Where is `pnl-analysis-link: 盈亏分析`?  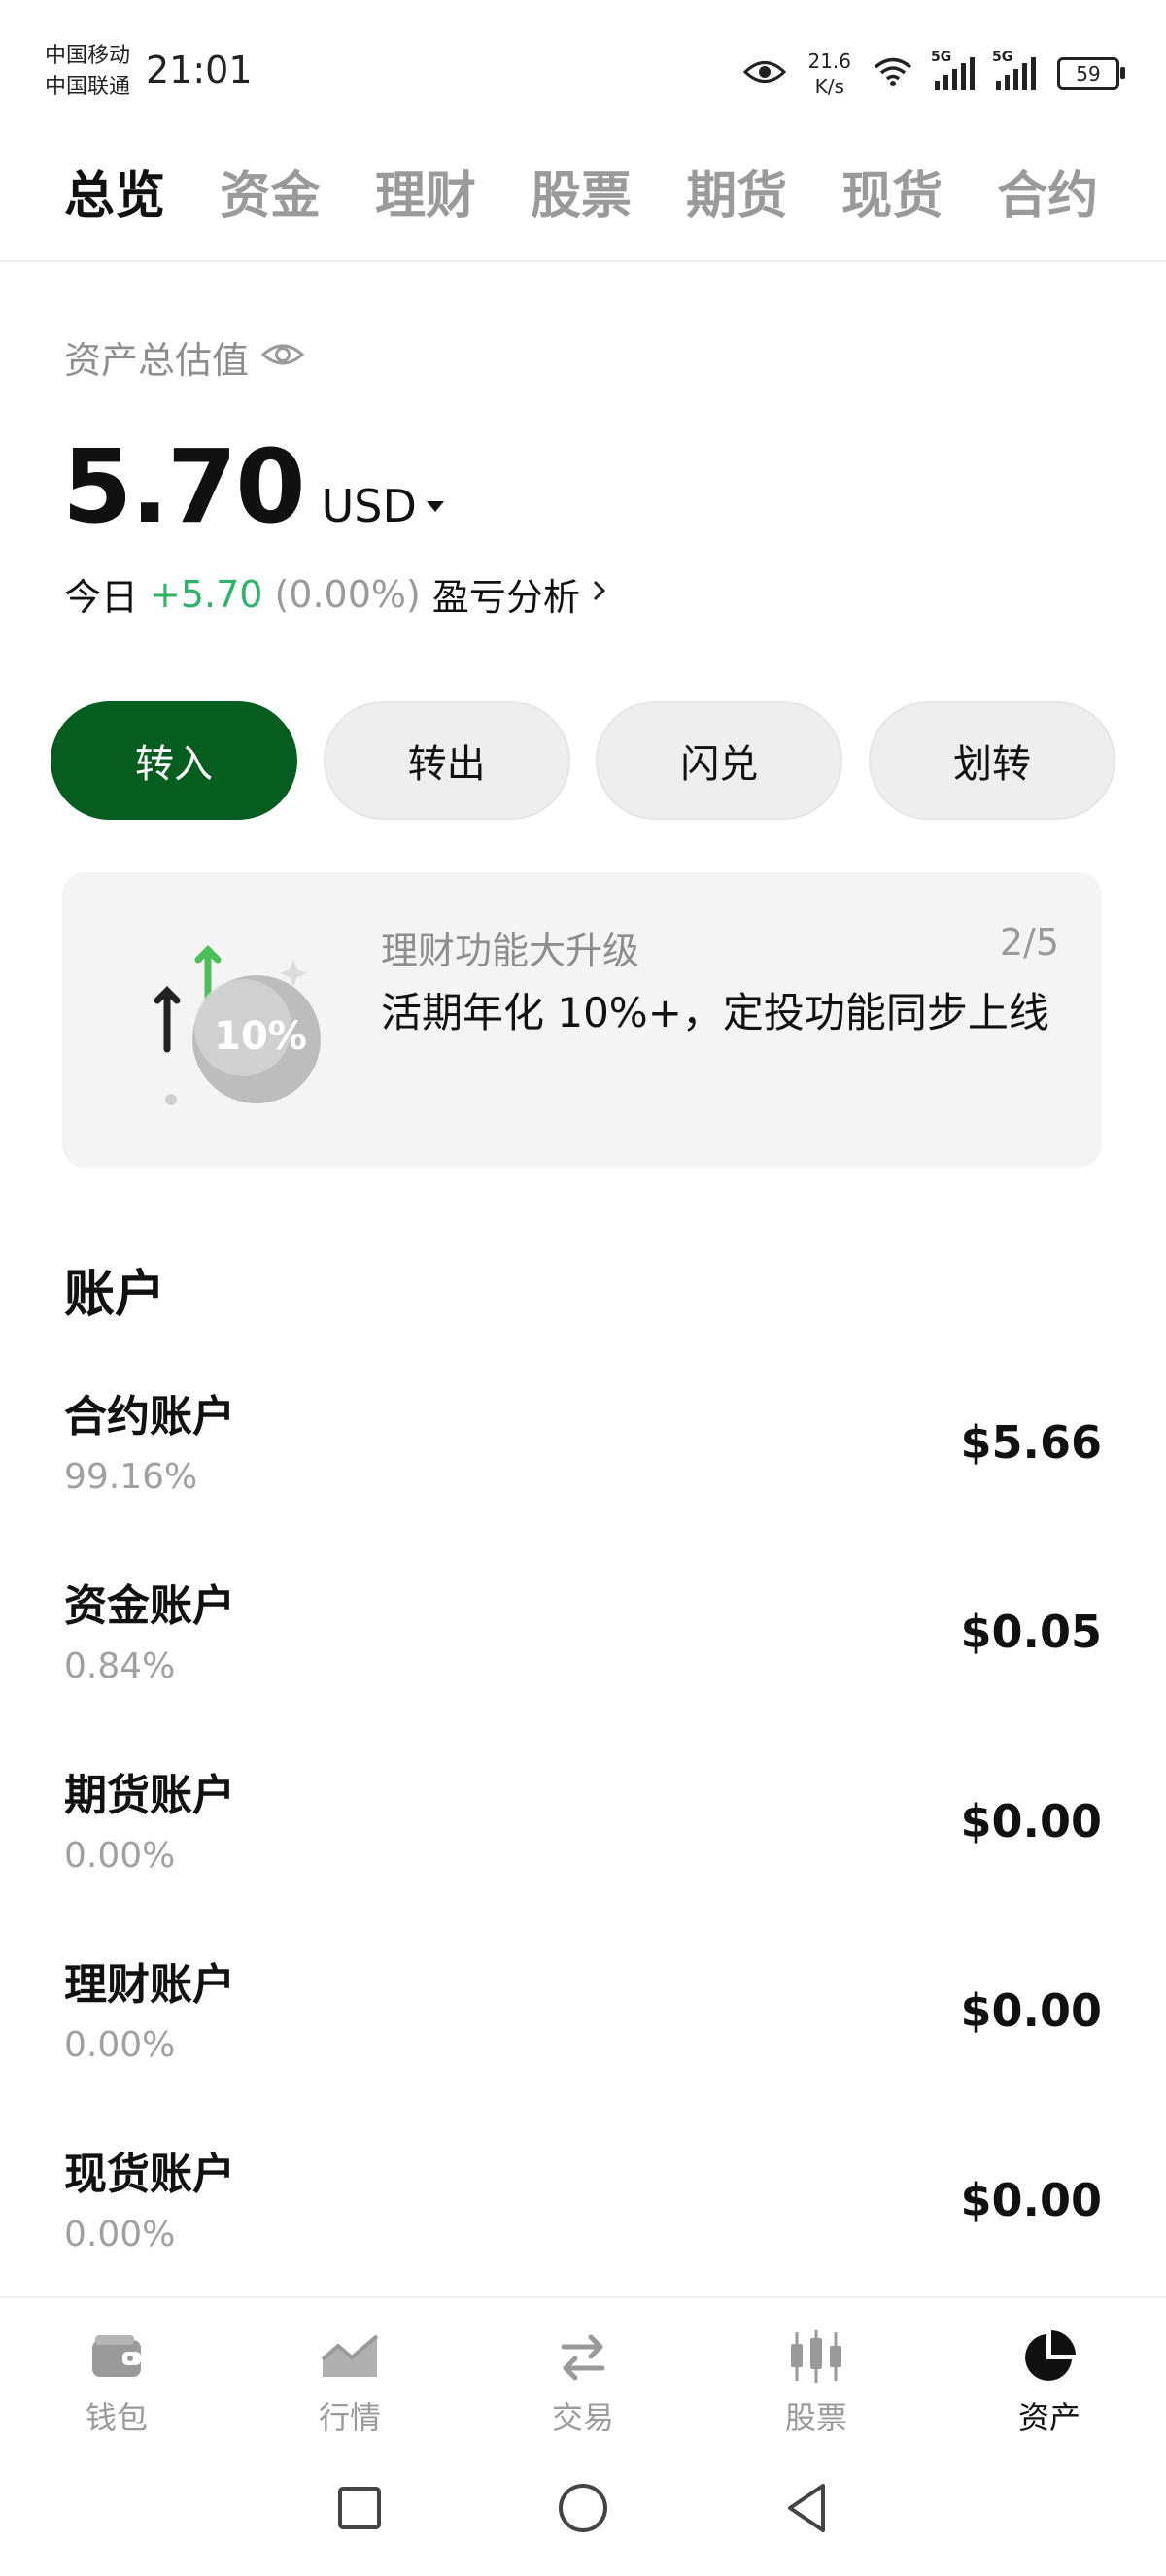
pnl-analysis-link: 盈亏分析 is located at coordinates (520, 594).